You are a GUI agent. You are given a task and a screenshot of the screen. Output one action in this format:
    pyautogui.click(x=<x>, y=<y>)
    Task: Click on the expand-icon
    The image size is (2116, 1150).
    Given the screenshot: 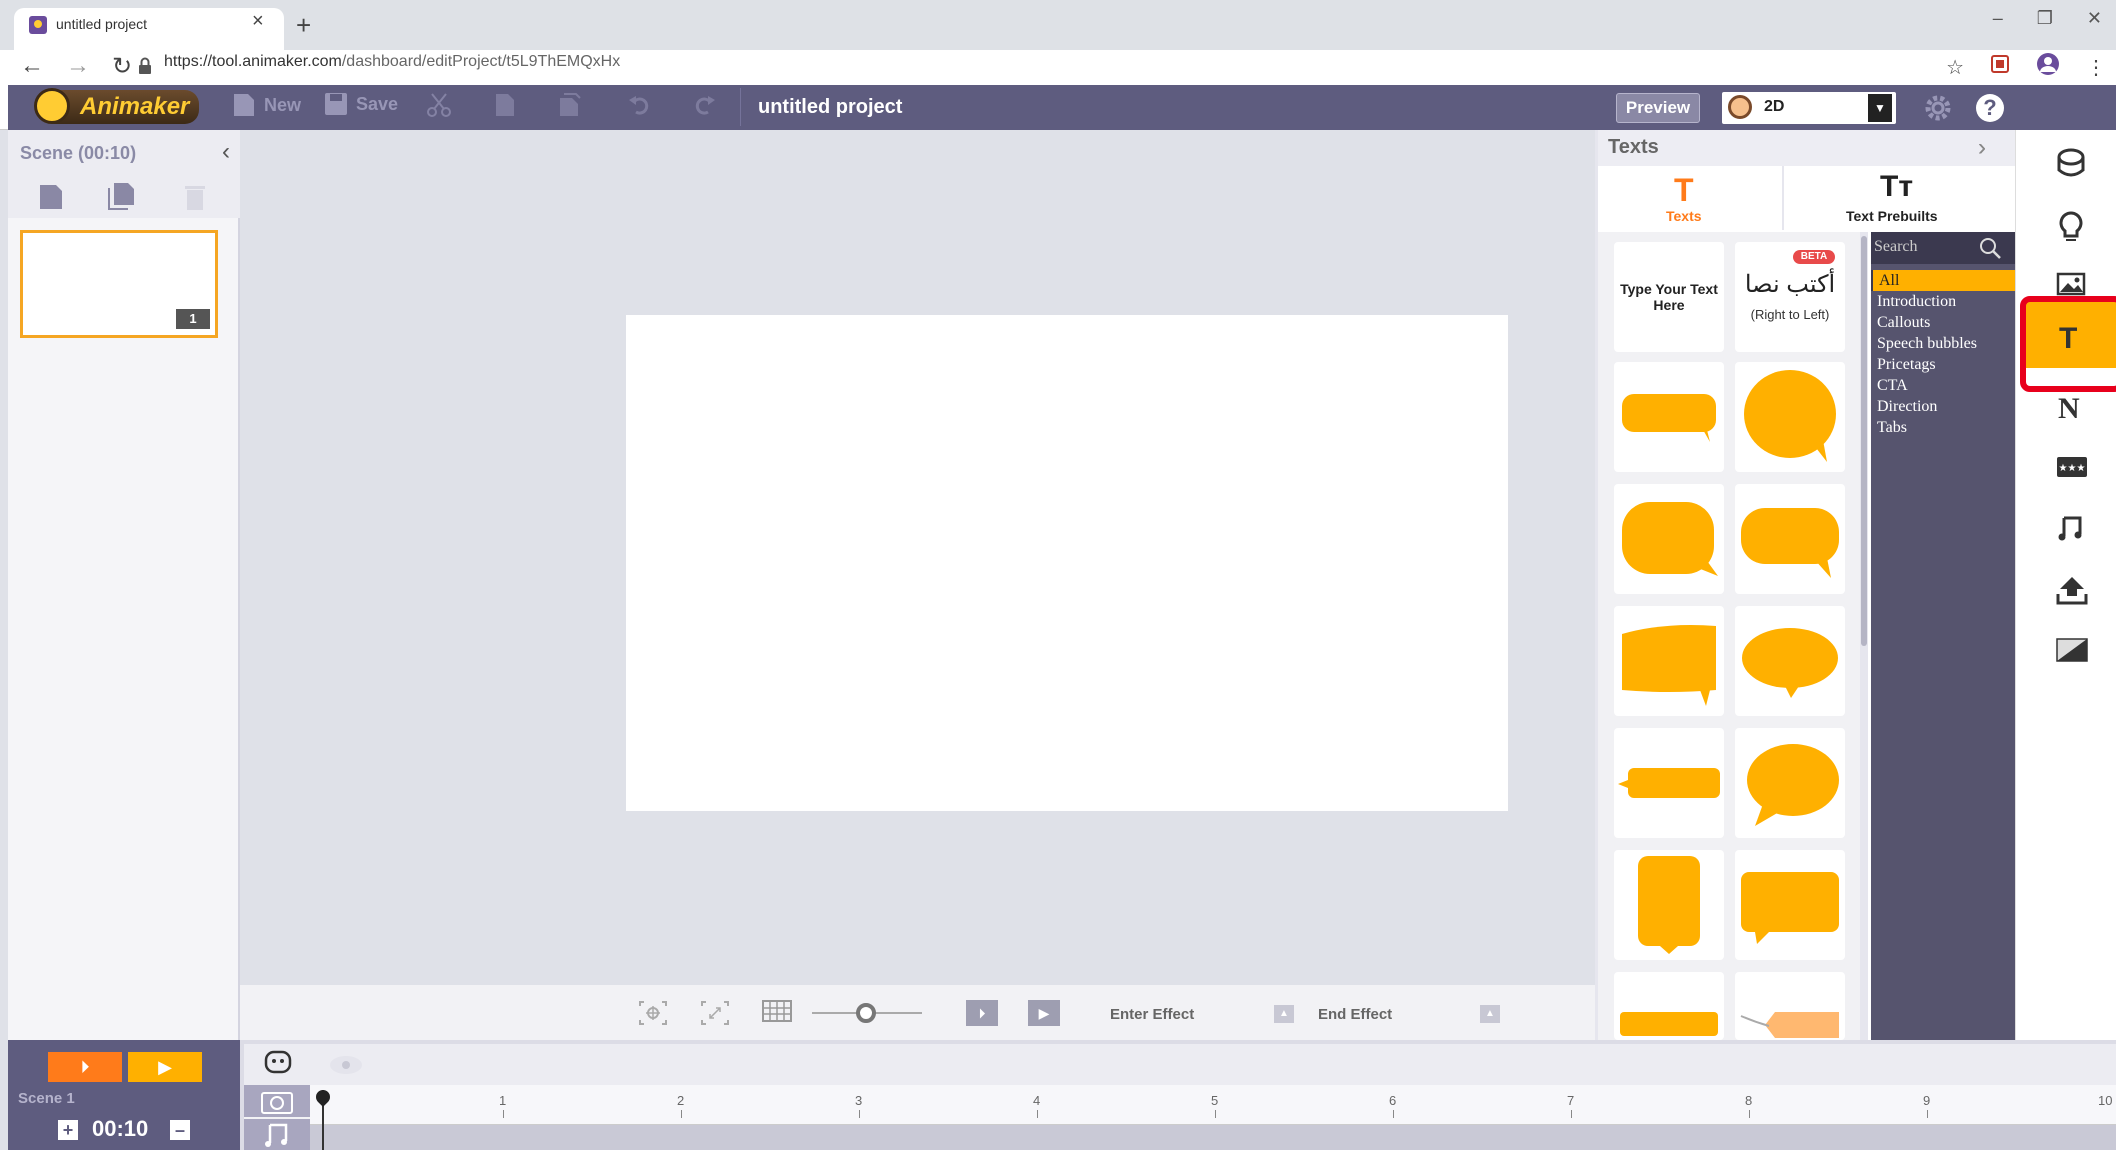 What is the action you would take?
    pyautogui.click(x=715, y=1013)
    